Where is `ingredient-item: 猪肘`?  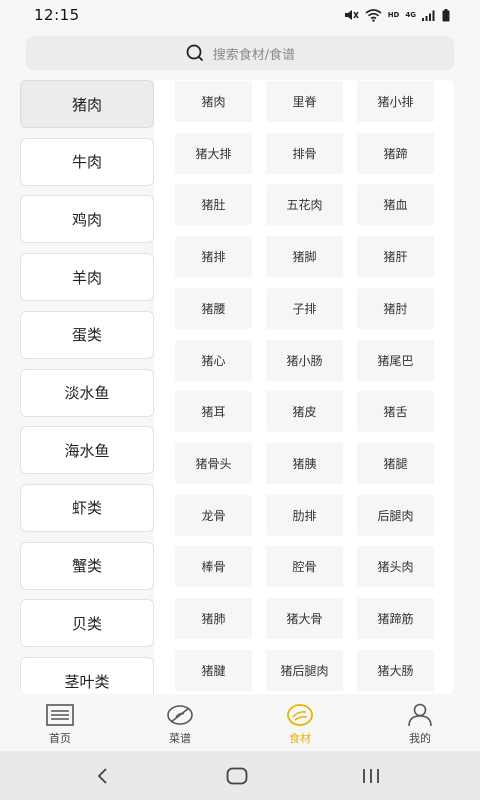
ingredient-item: 猪肘 is located at coordinates (395, 308).